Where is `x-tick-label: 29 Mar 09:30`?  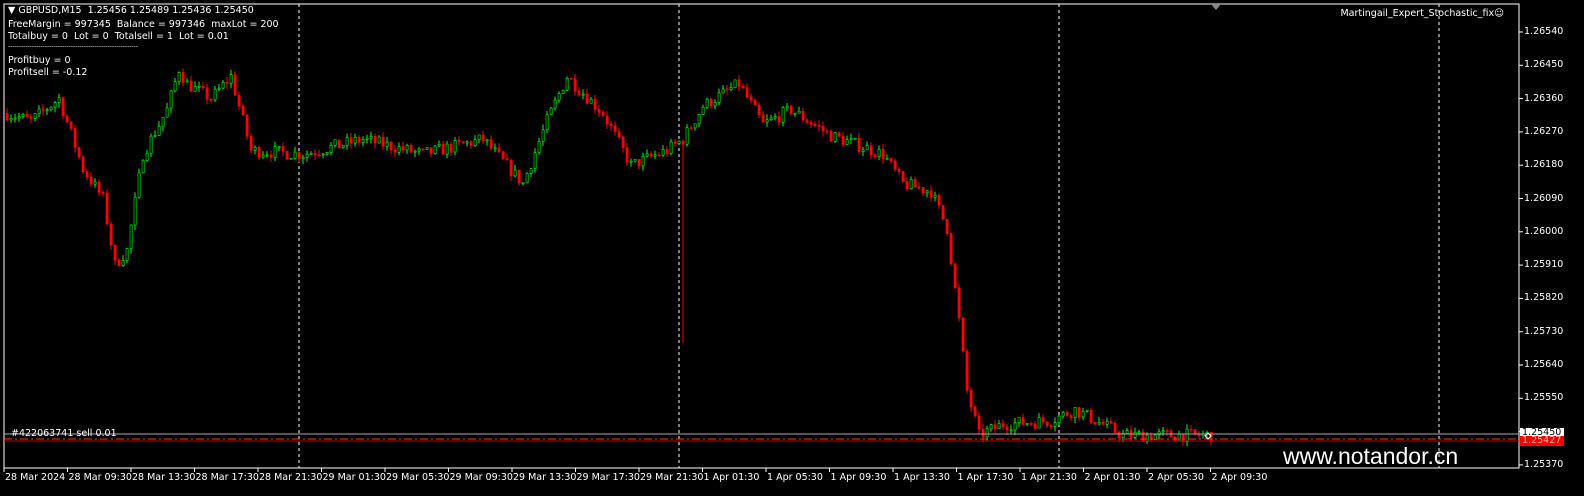 x-tick-label: 29 Mar 09:30 is located at coordinates (481, 477).